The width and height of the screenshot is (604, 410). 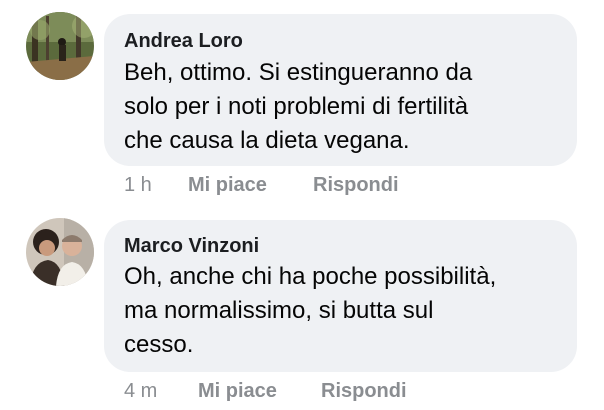 What do you see at coordinates (267, 140) in the screenshot?
I see `comment-text-line: che causa la dieta vegana.` at bounding box center [267, 140].